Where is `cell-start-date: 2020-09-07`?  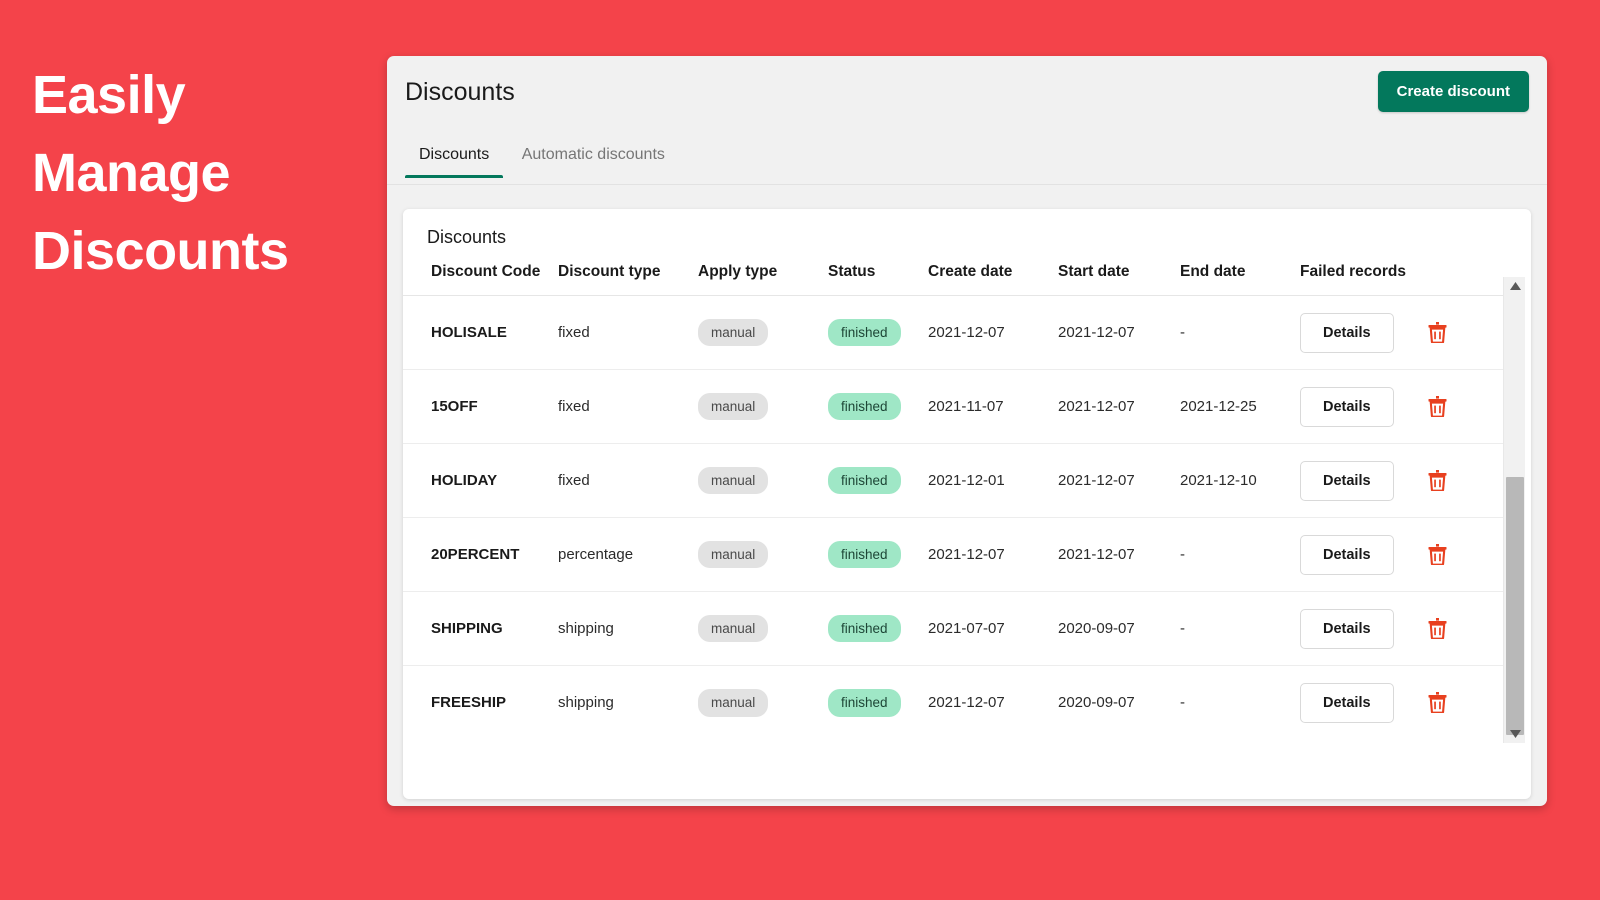
cell-start-date: 2020-09-07 is located at coordinates (1119, 628).